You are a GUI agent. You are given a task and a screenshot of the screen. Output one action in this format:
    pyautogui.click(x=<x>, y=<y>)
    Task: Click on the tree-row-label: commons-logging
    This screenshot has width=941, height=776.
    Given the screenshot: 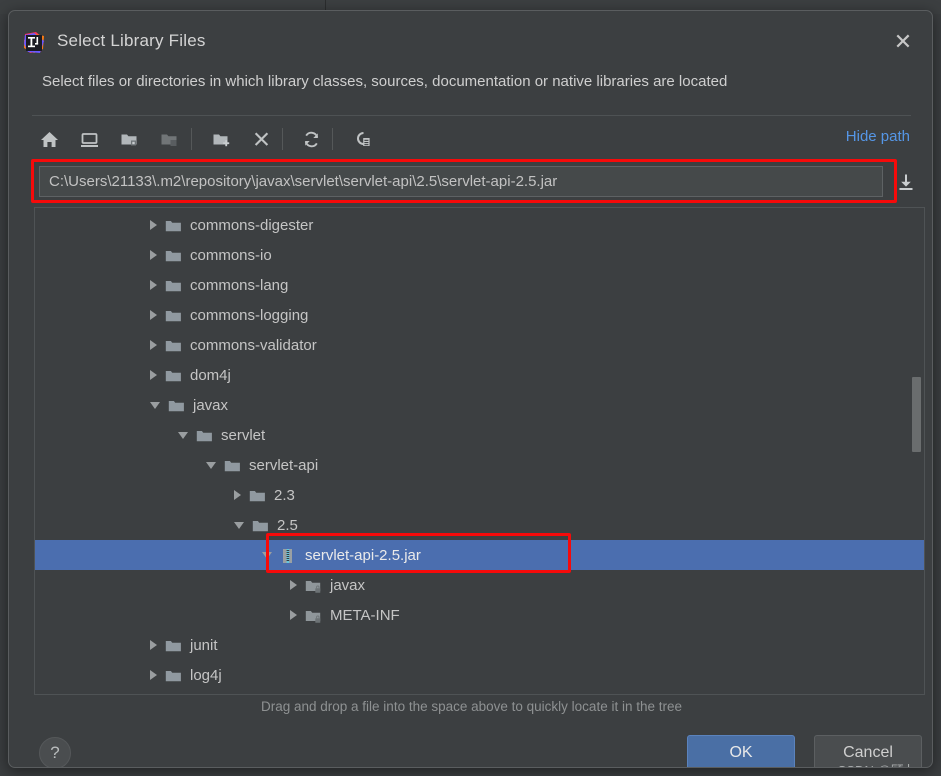 What is the action you would take?
    pyautogui.click(x=249, y=315)
    